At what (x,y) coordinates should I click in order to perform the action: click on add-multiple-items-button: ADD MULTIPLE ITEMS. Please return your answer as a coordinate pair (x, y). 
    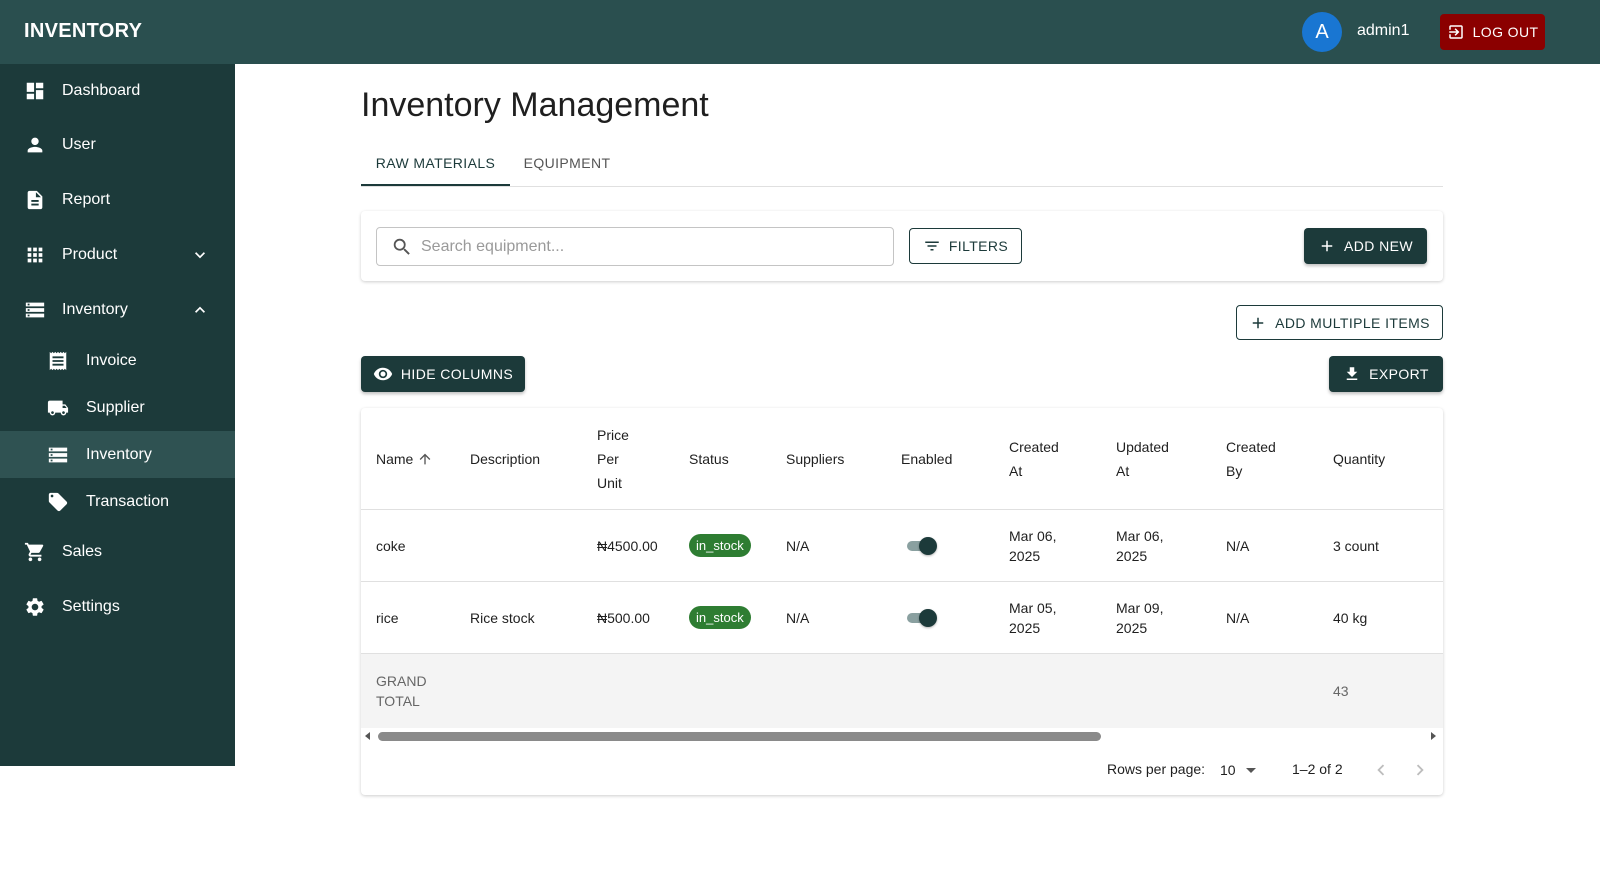
    Looking at the image, I should click on (1339, 322).